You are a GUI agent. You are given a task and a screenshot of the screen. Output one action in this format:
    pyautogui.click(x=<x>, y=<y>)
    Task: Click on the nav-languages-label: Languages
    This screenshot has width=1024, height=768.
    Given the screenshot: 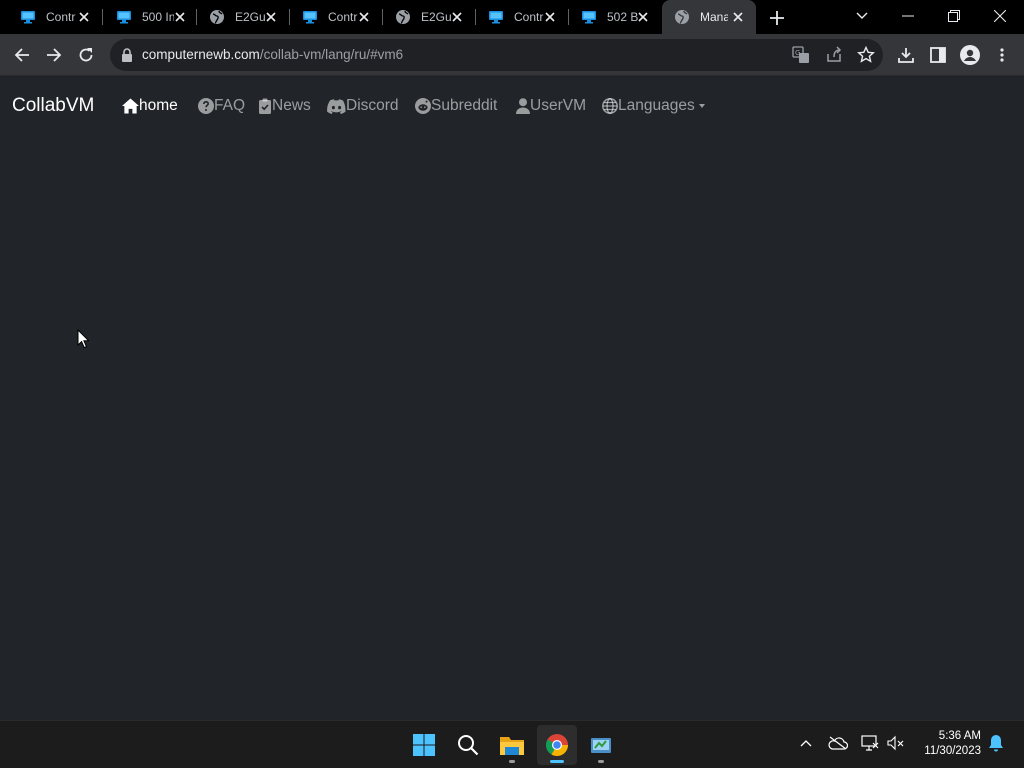 What is the action you would take?
    pyautogui.click(x=656, y=105)
    